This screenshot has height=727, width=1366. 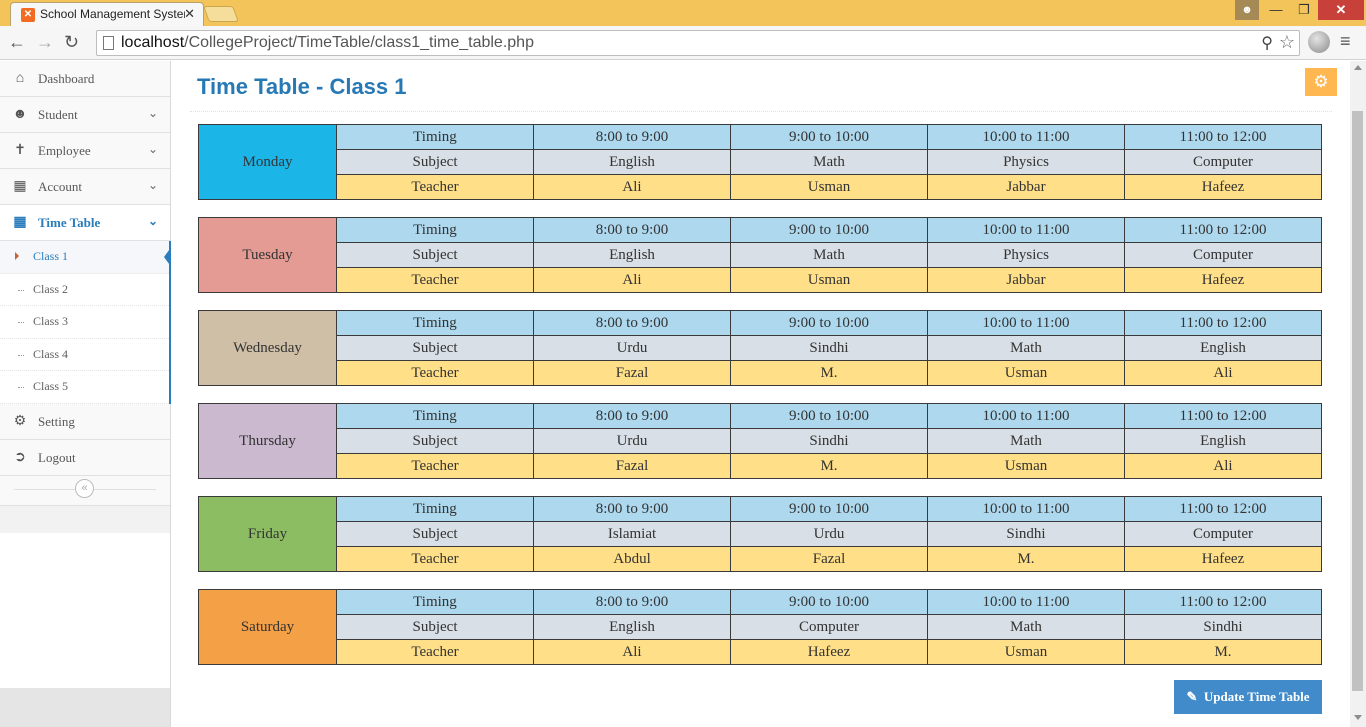 I want to click on sidebar-item-time-table: ▦ Time Table ⌄, so click(x=85, y=223).